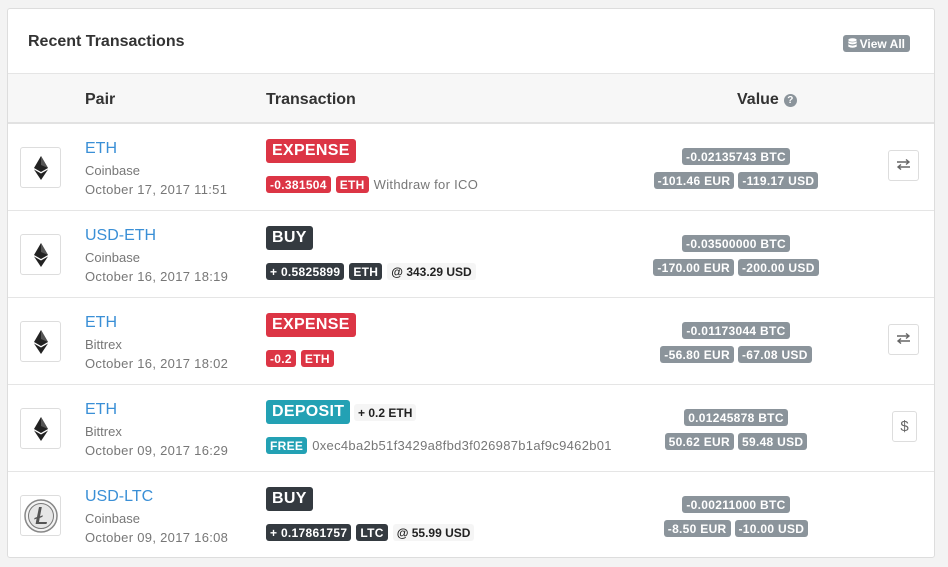  I want to click on column-header-transaction: Transaction, so click(311, 99).